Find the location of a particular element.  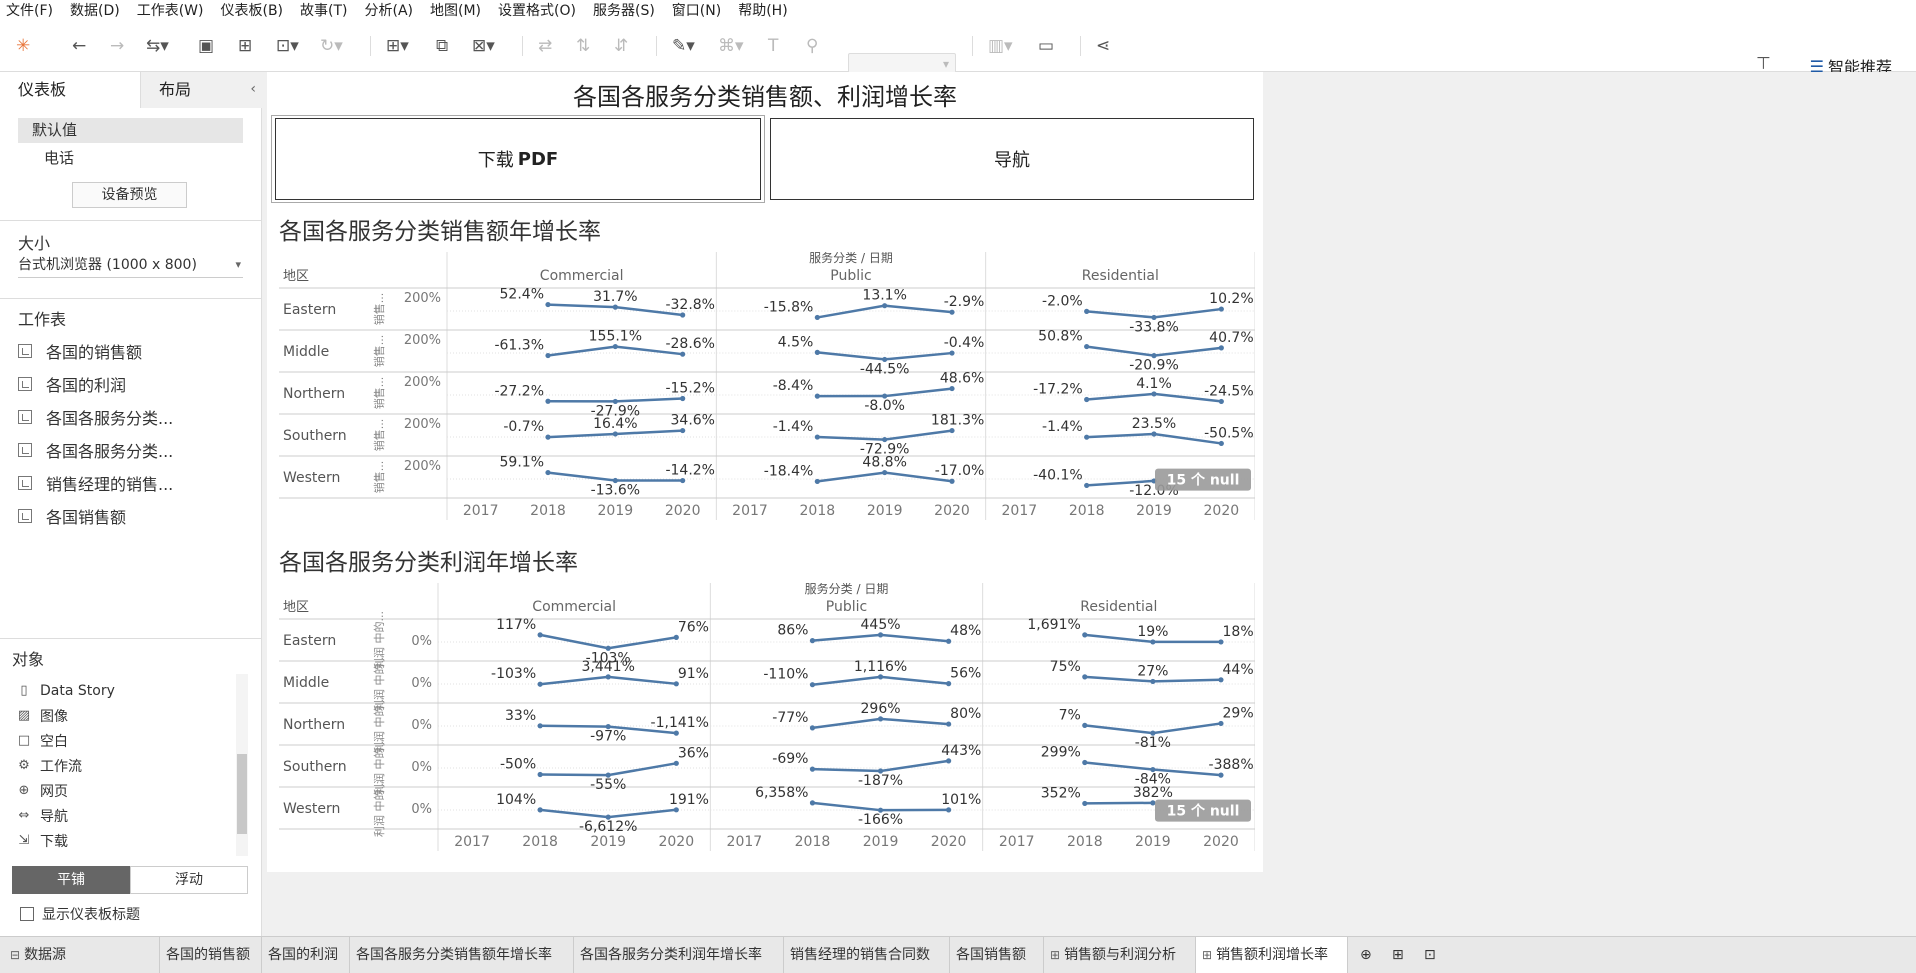

sort-asc-icon: ⇅ is located at coordinates (583, 46).